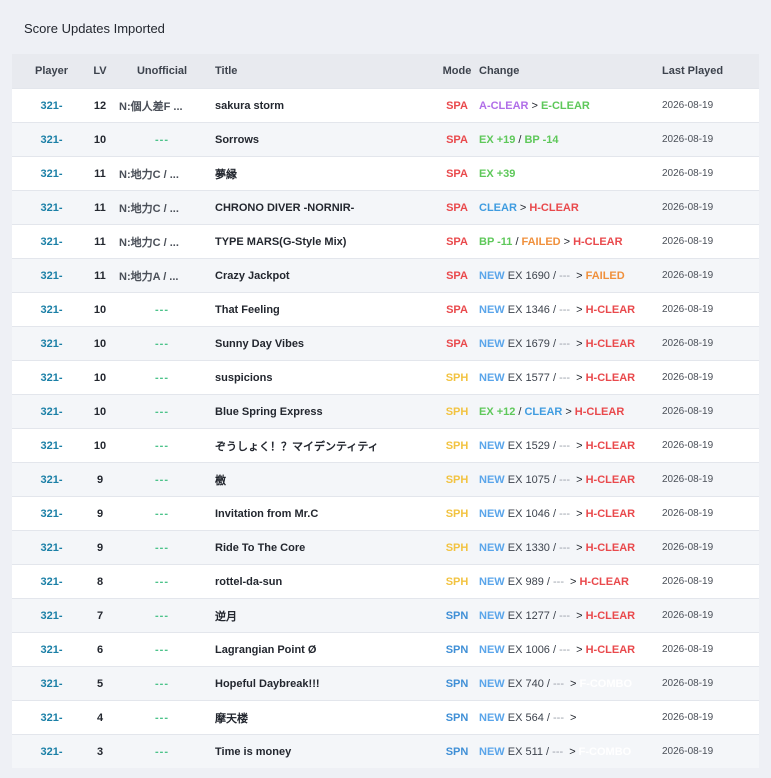  Describe the element at coordinates (325, 241) in the screenshot. I see `song-title-link: TYPE MARS(G-Style Mix)` at that location.